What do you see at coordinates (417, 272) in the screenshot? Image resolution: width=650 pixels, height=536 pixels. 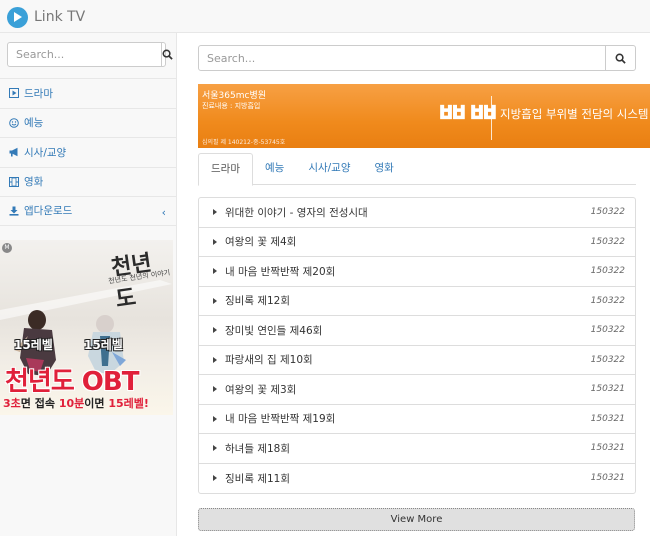 I see `list-item: 내 마음 반짝반짝 제20회 150322` at bounding box center [417, 272].